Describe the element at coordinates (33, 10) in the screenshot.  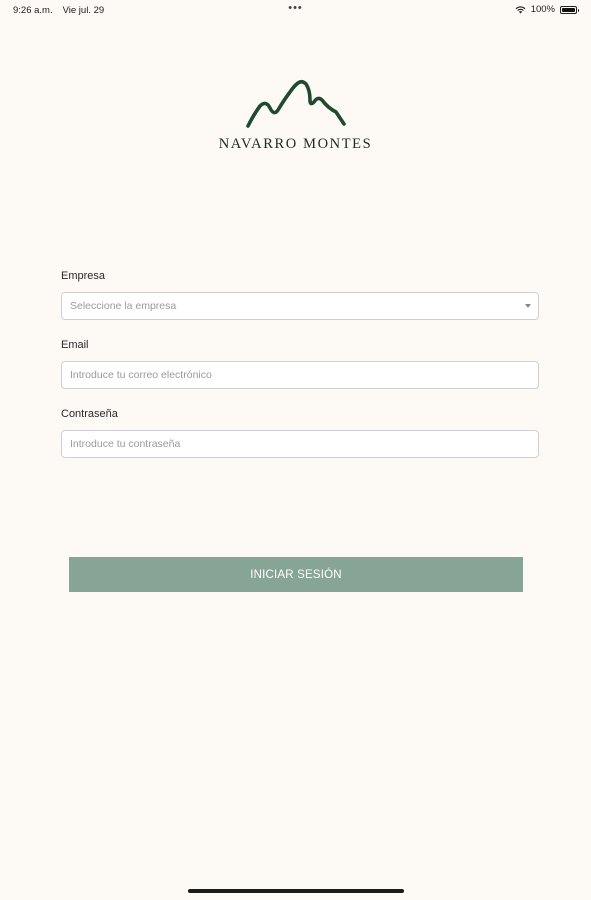
I see `status-time: 9:26 a.m.` at that location.